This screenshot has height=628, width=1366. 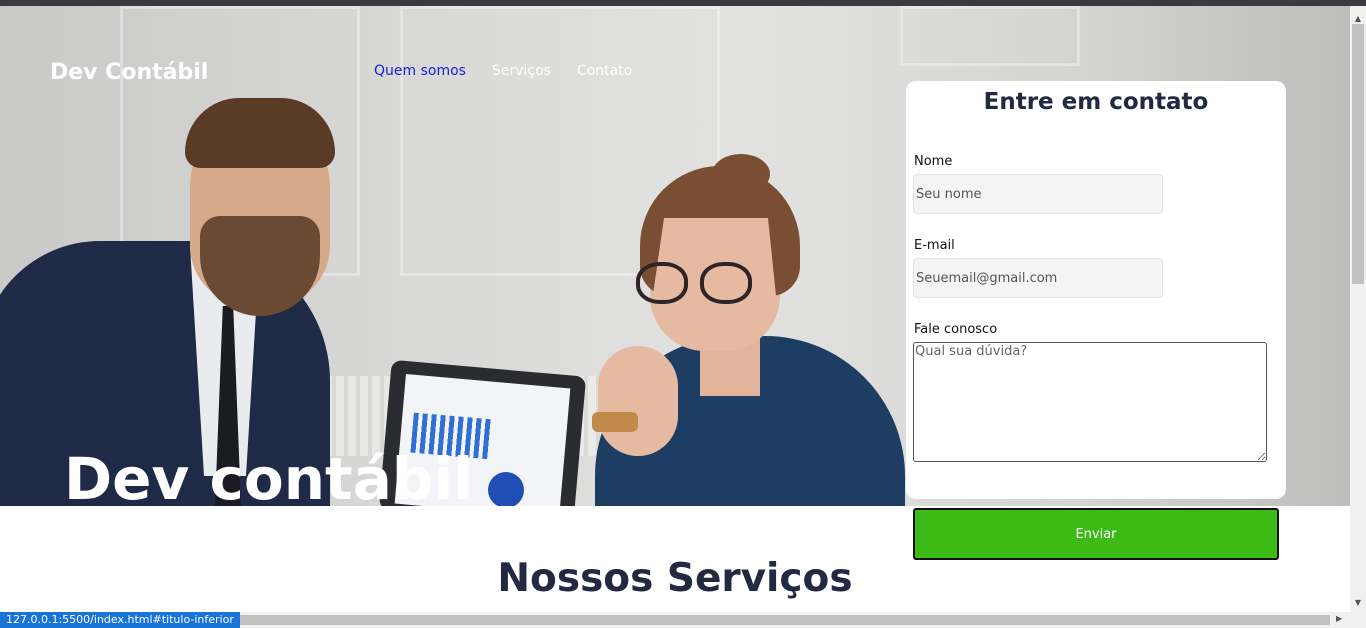 I want to click on contact-form-title: Entre em contato, so click(x=1096, y=102).